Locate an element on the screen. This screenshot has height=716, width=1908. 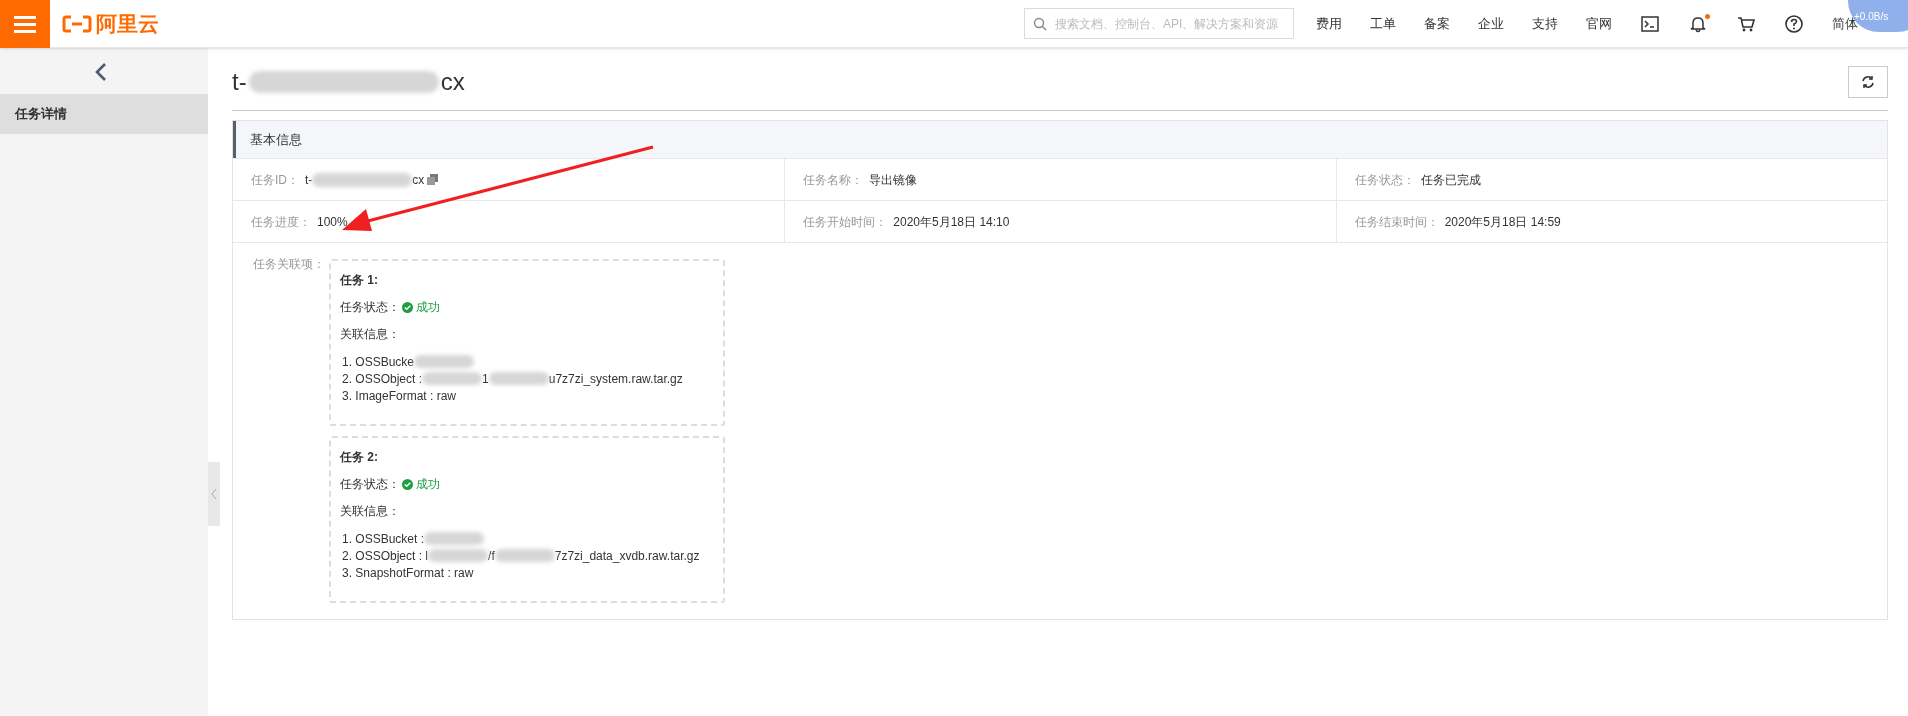
task-title: 任务 2: is located at coordinates (359, 457).